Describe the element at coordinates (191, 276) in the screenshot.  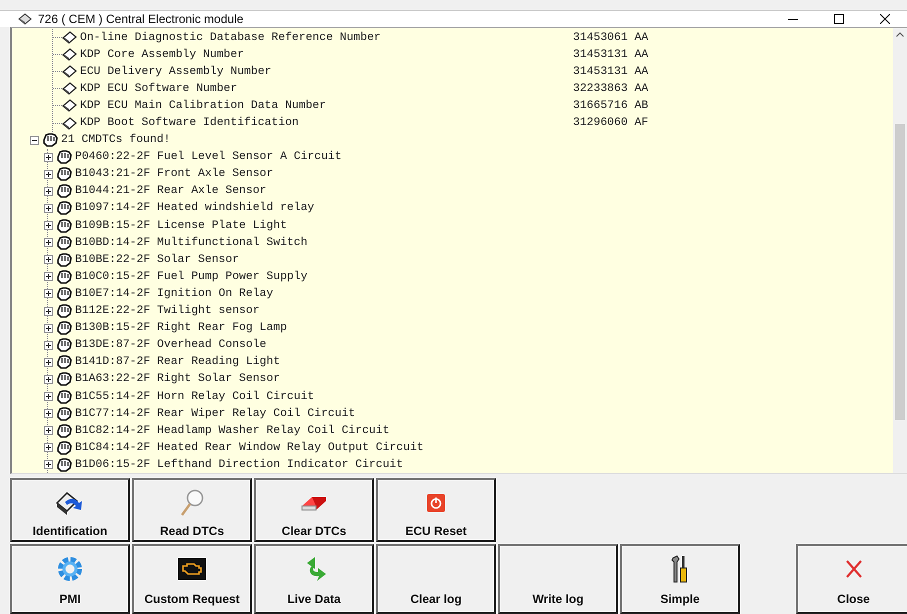
I see `tree-item: B10C0:15-2F Fuel Pump Power Supply` at that location.